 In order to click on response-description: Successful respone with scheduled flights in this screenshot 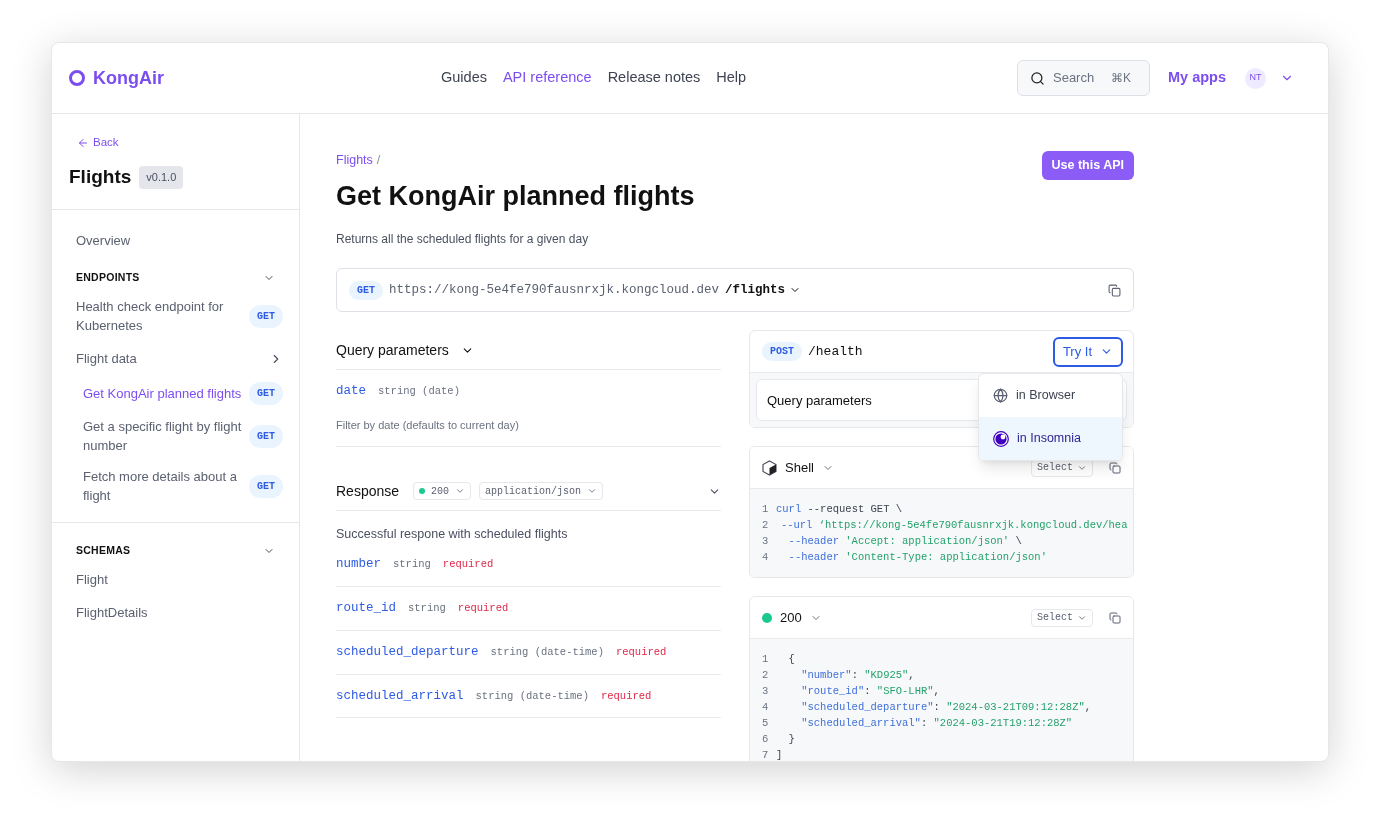, I will do `click(452, 534)`.